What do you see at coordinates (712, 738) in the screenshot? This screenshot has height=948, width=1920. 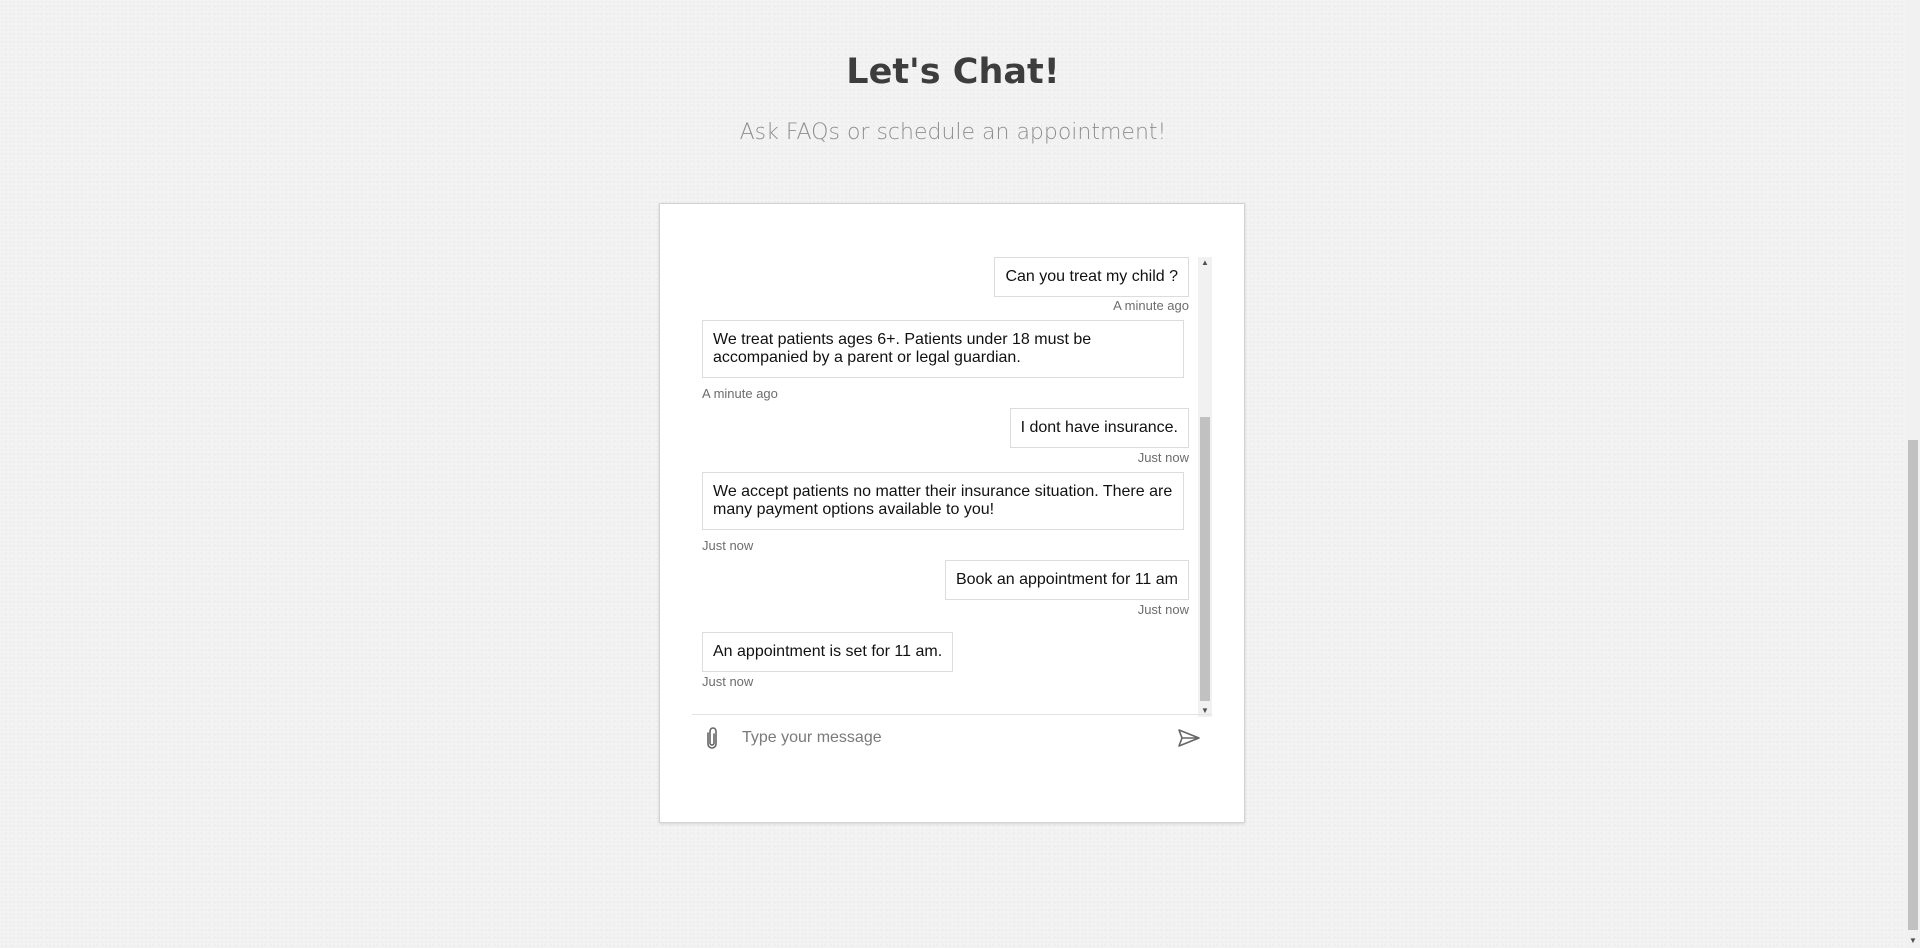 I see `paperclip-icon` at bounding box center [712, 738].